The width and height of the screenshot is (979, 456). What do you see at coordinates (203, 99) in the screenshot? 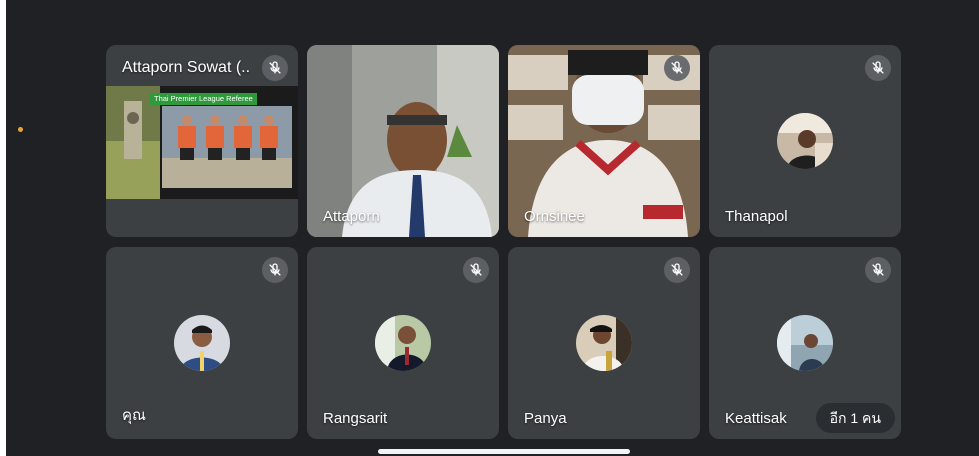
I see `presentation-banner: Thai Premier League Referee` at bounding box center [203, 99].